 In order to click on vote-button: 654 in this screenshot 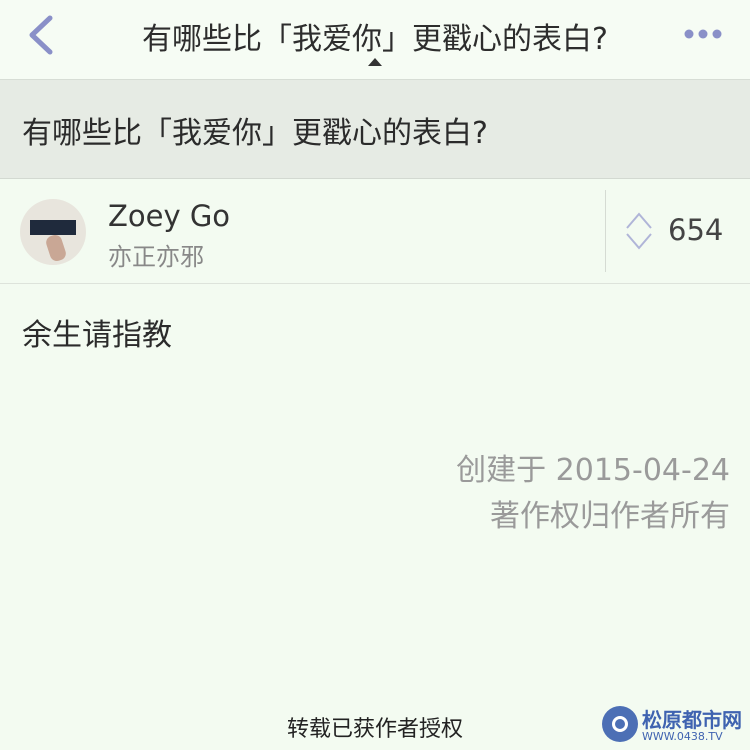, I will do `click(682, 231)`.